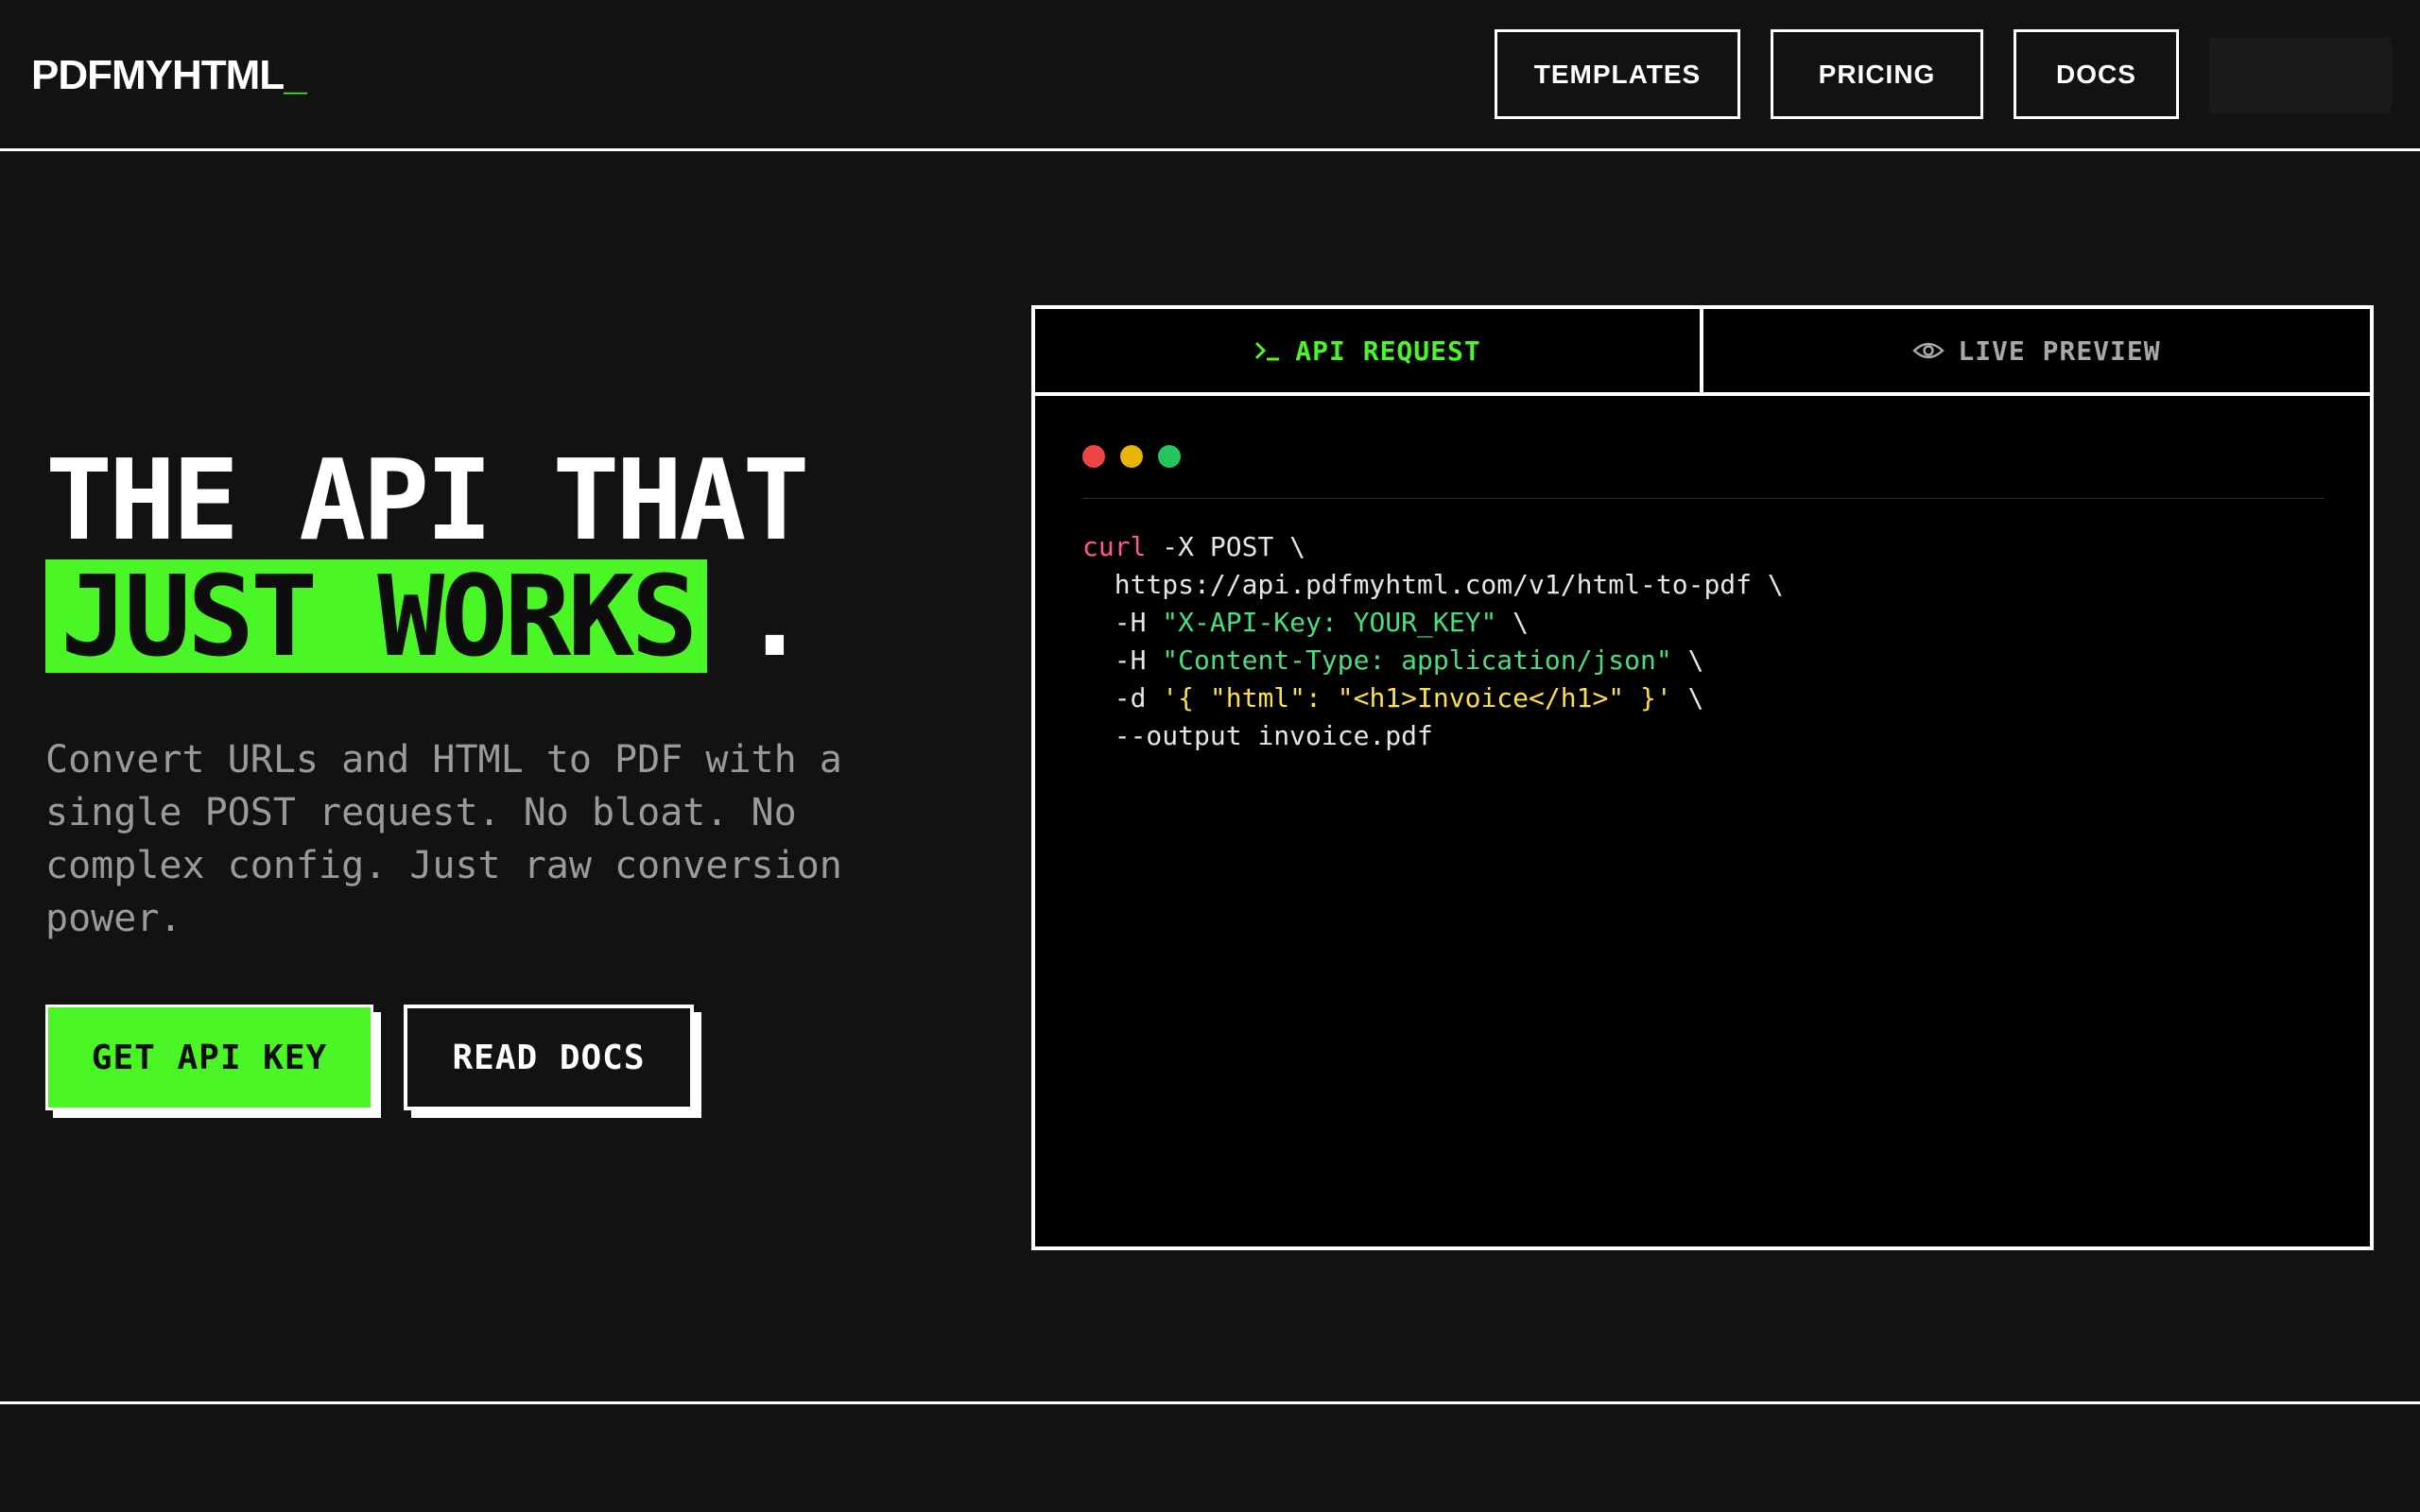 The width and height of the screenshot is (2420, 1512). I want to click on tab-live-preview-label: LIVE PREVIEW, so click(2059, 351).